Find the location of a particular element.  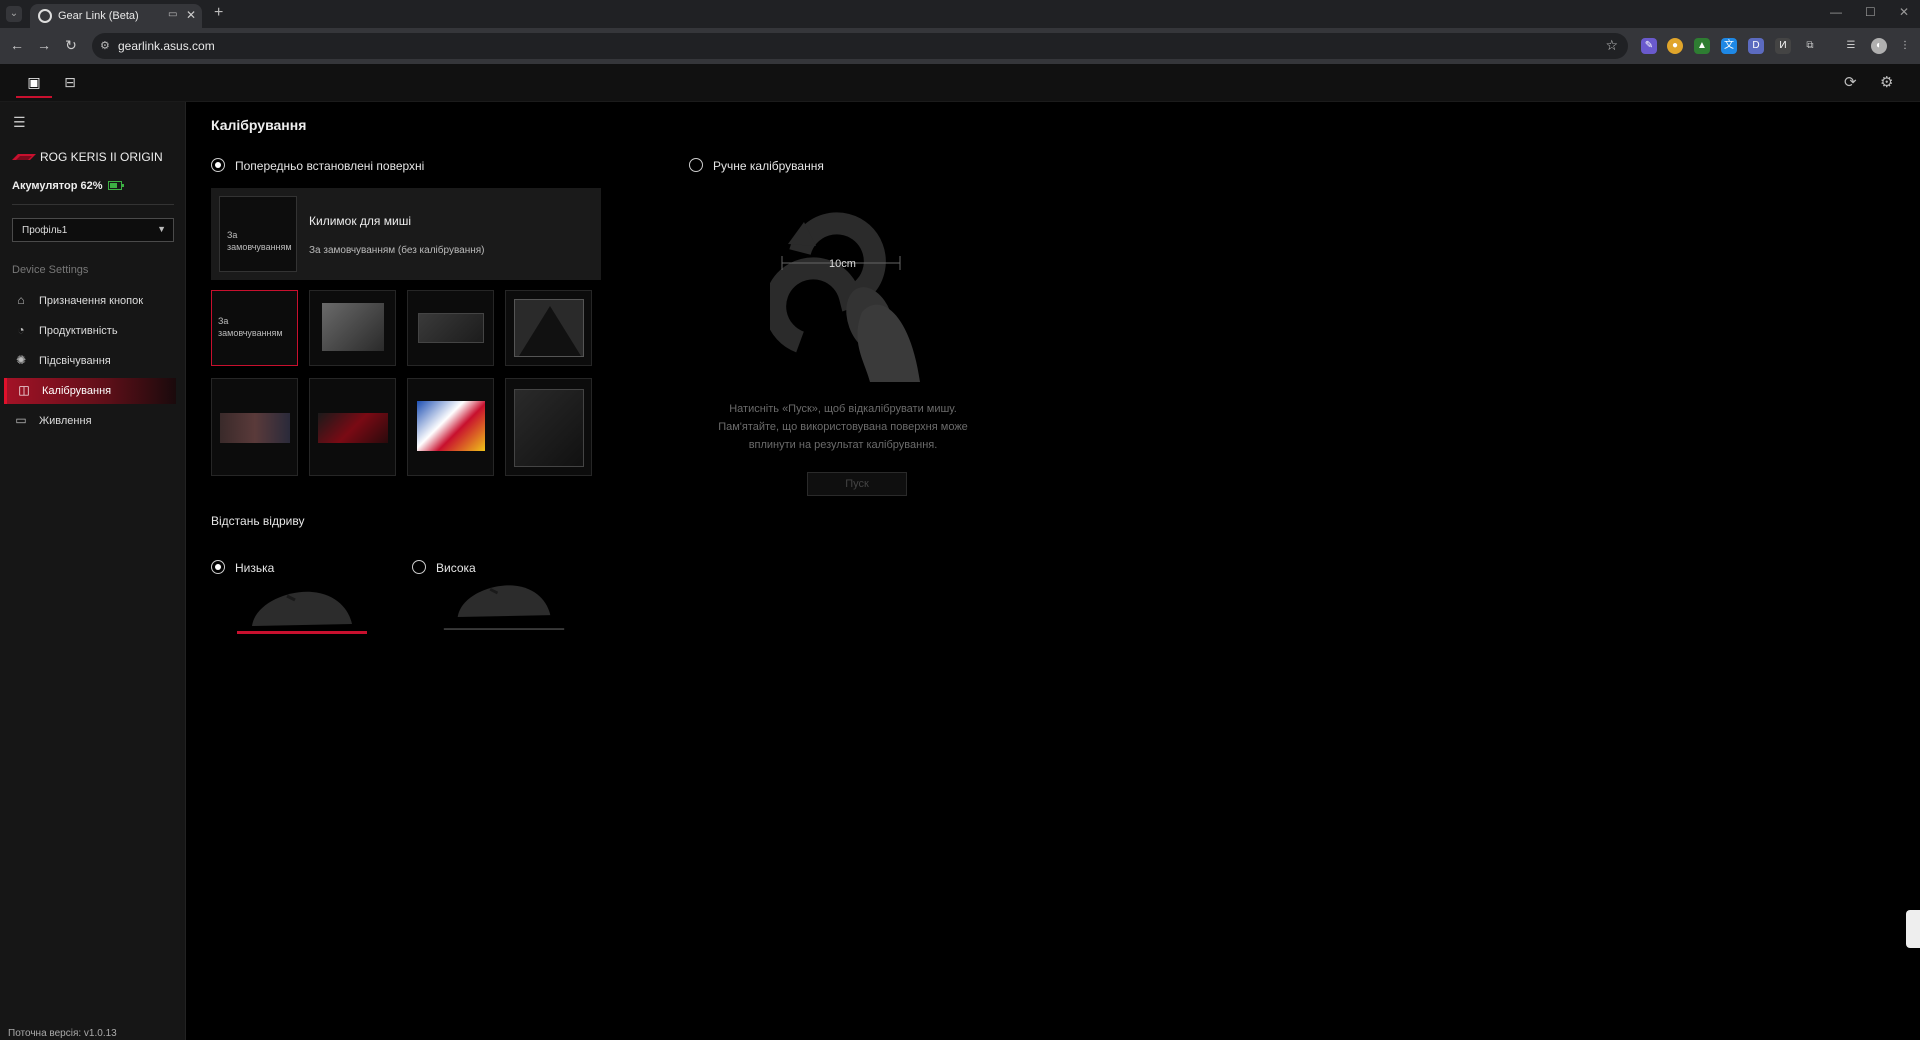

sidebar-item-calibration: ◫ Калібрування is located at coordinates (90, 391).